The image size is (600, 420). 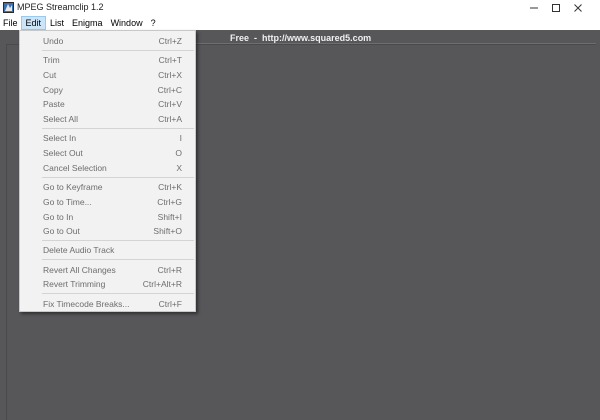 What do you see at coordinates (107, 41) in the screenshot?
I see `menu-item-undo: Undo Ctrl+Z` at bounding box center [107, 41].